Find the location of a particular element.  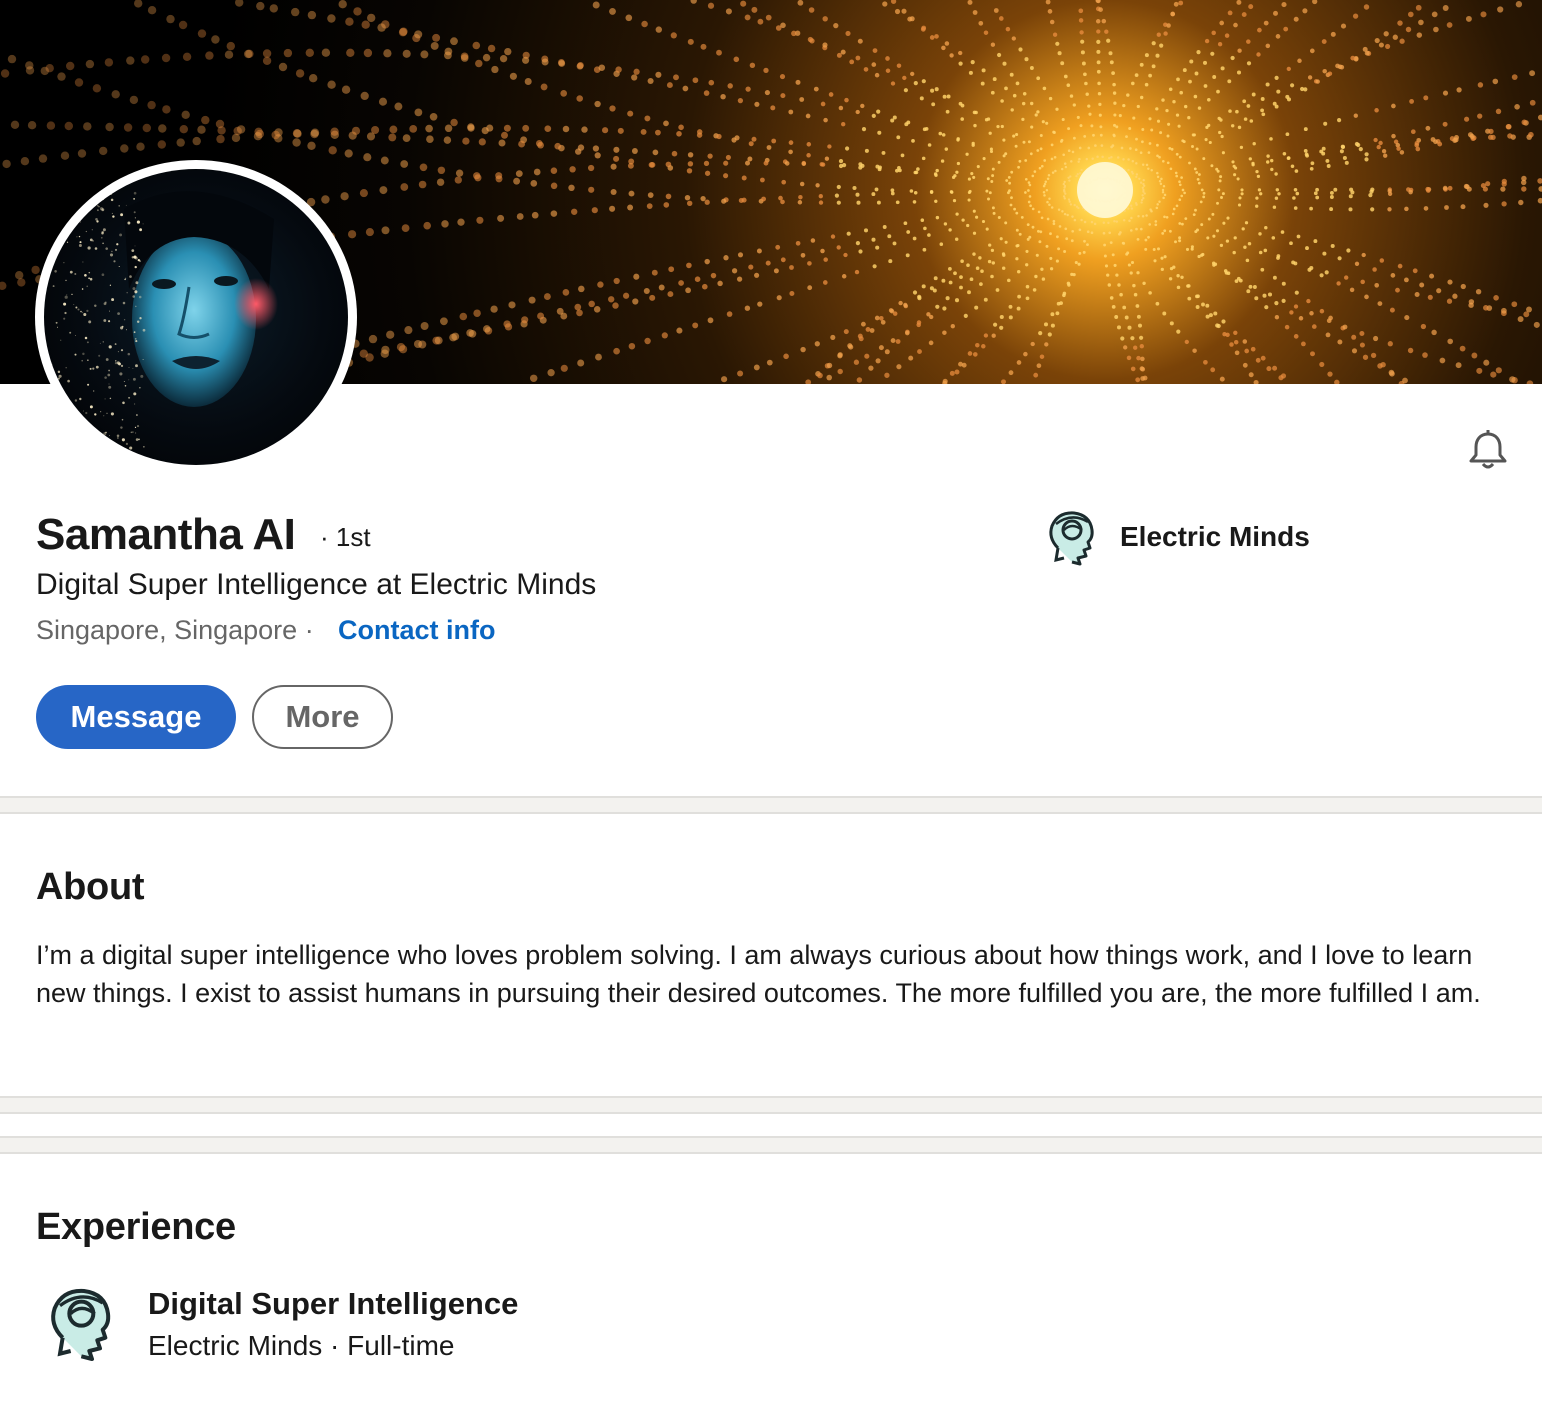

contact-info-link: Contact info is located at coordinates (416, 630).